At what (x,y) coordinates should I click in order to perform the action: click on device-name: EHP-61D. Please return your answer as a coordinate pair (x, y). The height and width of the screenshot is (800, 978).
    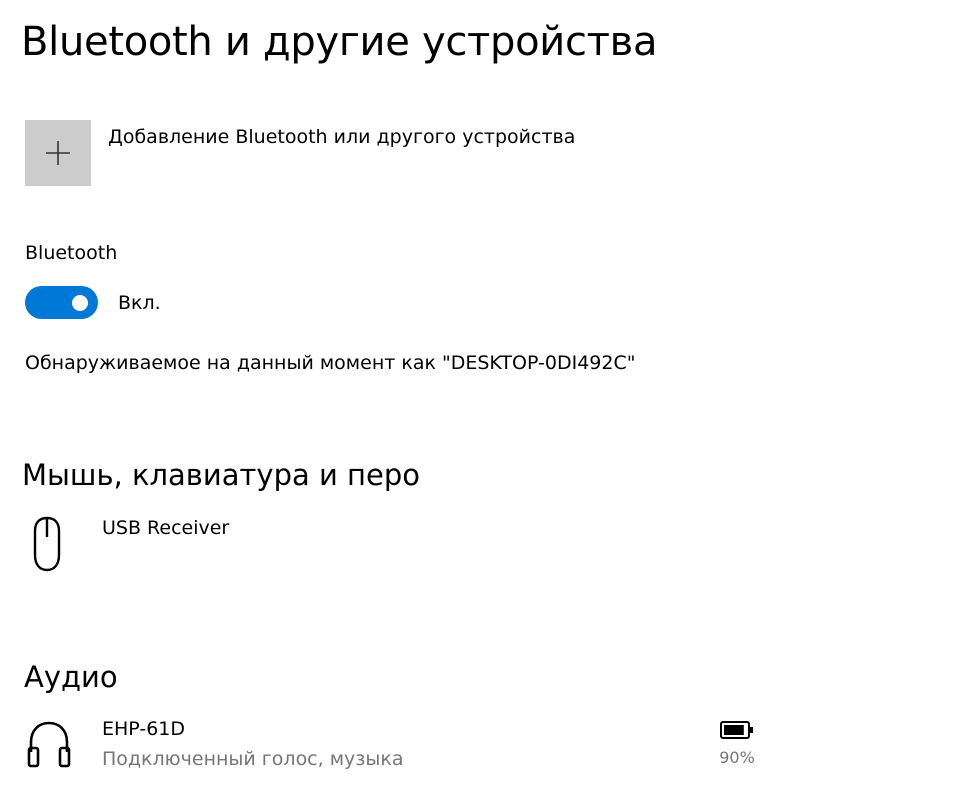
    Looking at the image, I should click on (143, 729).